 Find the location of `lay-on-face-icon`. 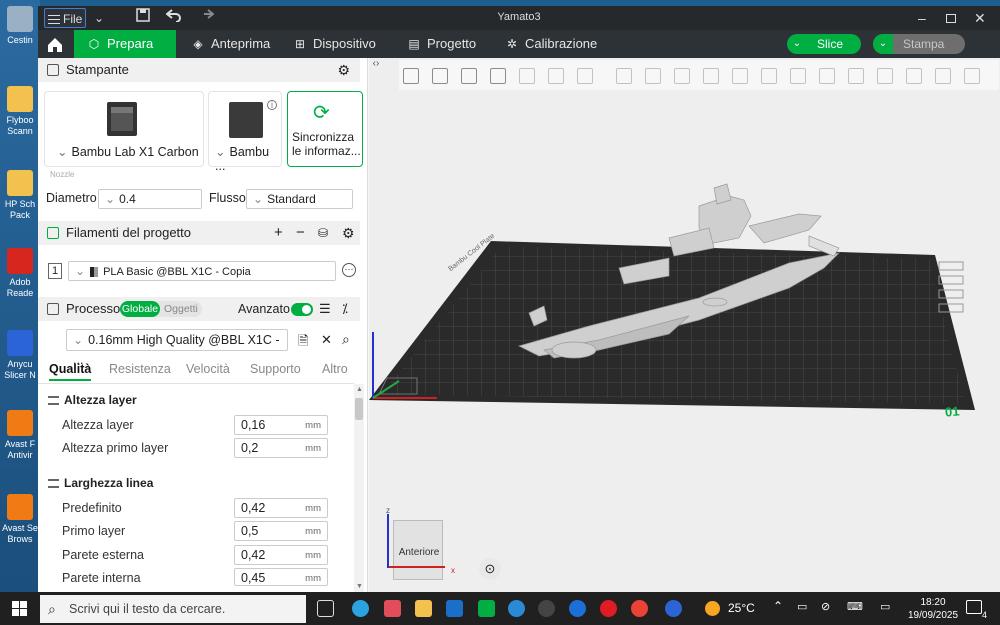

lay-on-face-icon is located at coordinates (711, 76).